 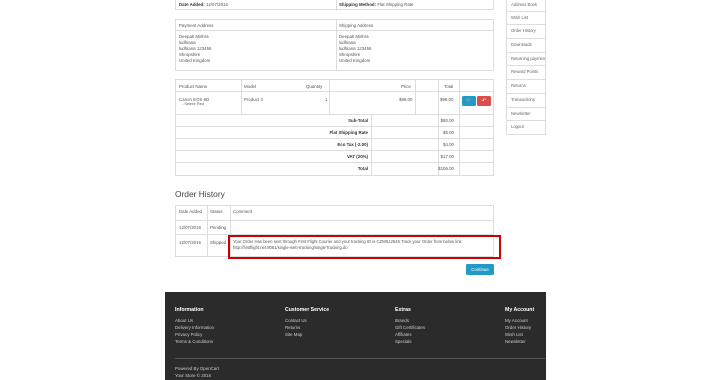 I want to click on col-model: Model, so click(x=250, y=86).